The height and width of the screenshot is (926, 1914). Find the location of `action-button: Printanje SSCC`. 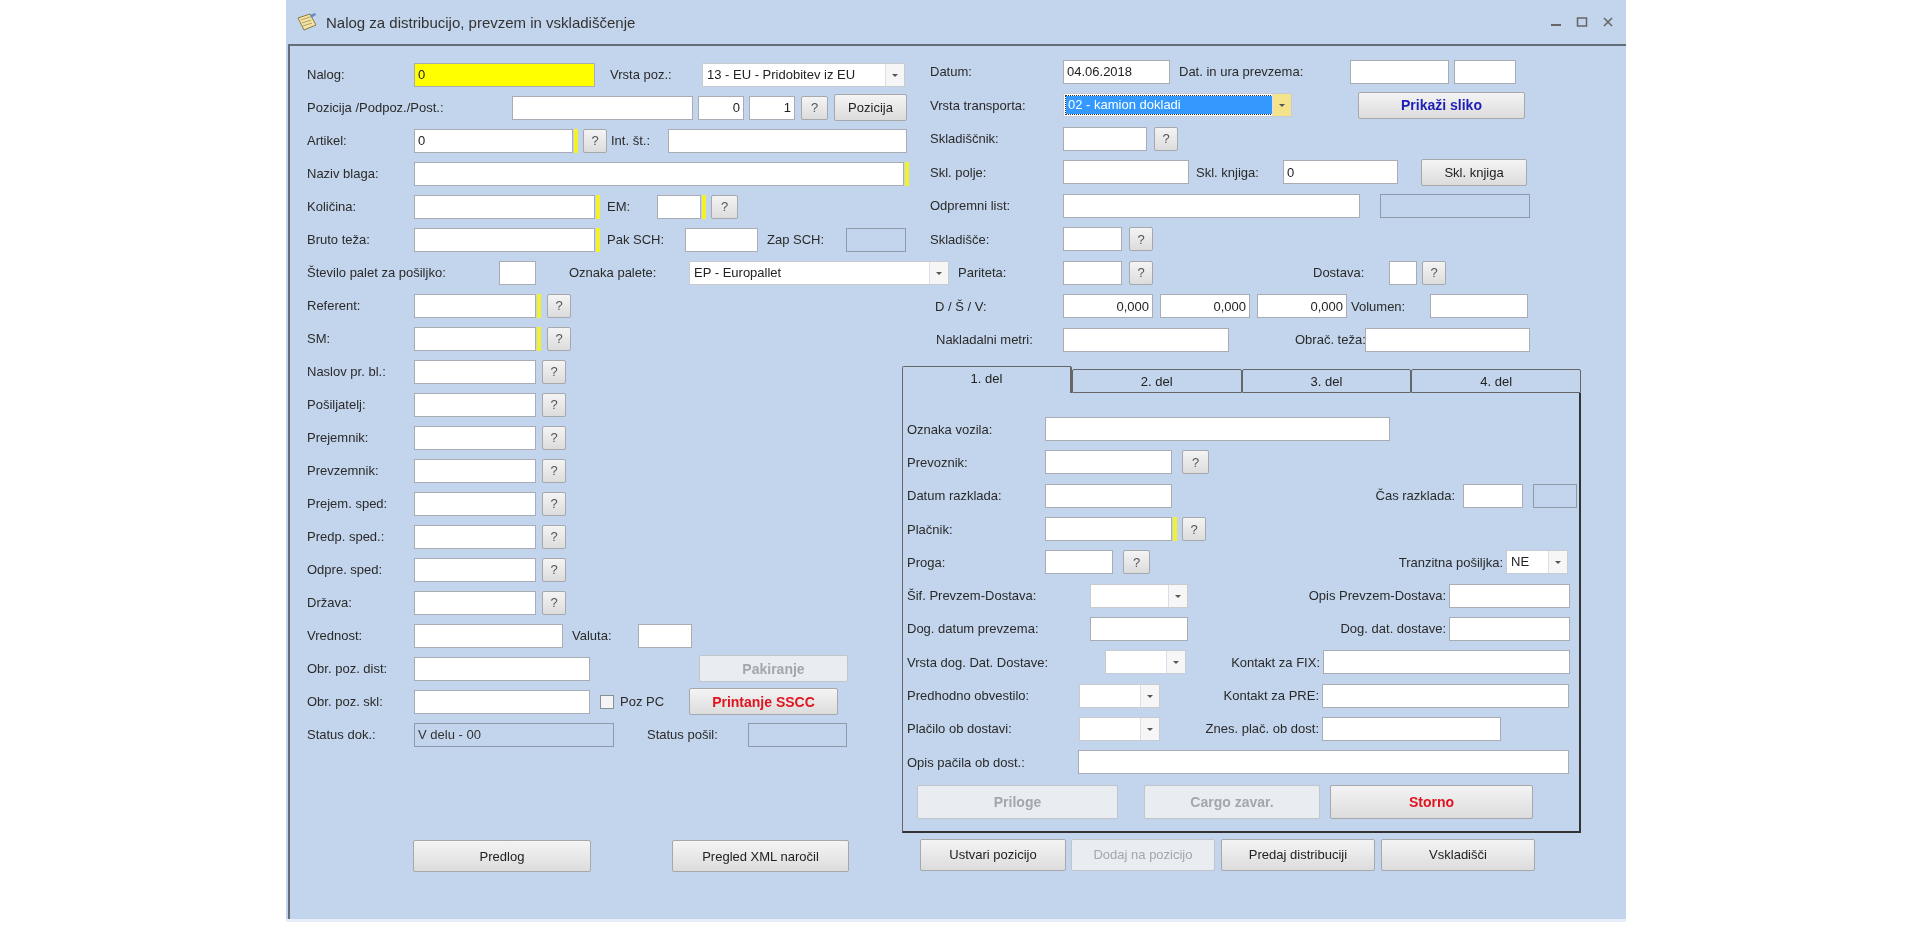

action-button: Printanje SSCC is located at coordinates (763, 701).